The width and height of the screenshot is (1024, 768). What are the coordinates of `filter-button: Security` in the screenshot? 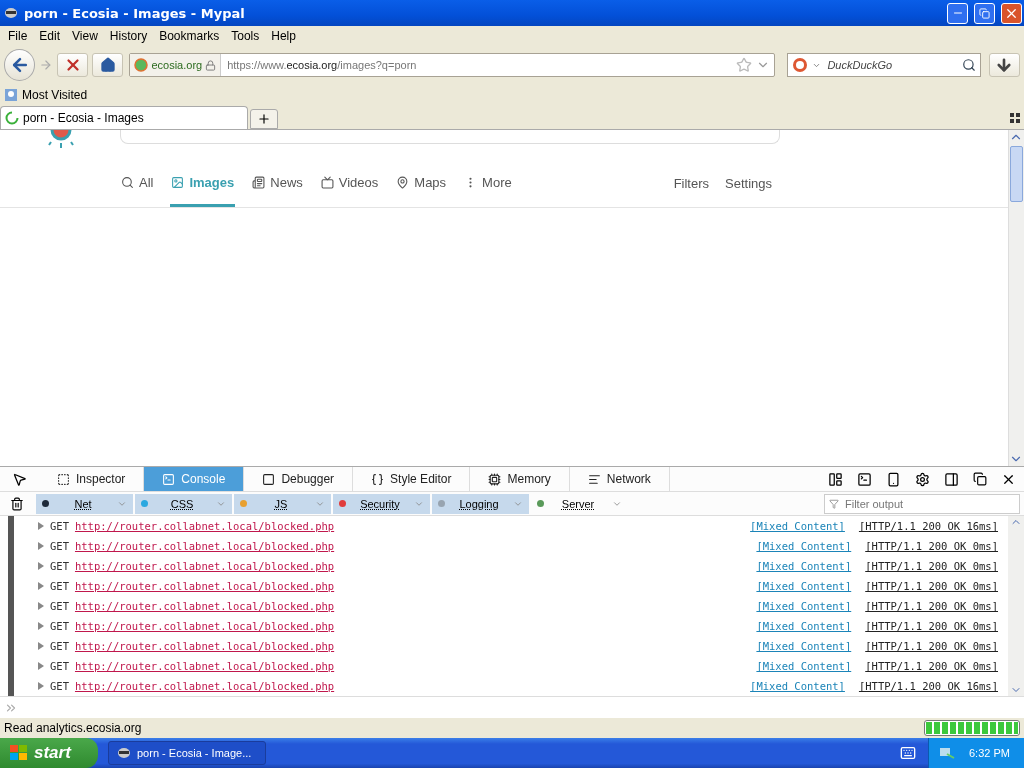 It's located at (381, 503).